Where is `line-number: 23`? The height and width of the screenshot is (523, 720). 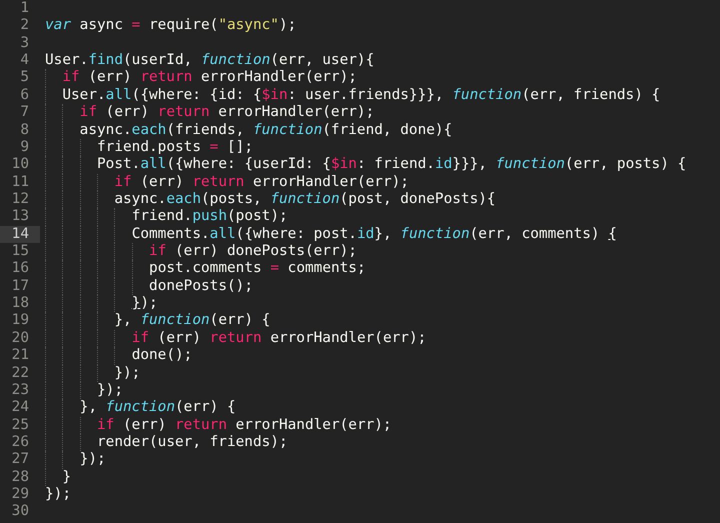 line-number: 23 is located at coordinates (20, 391).